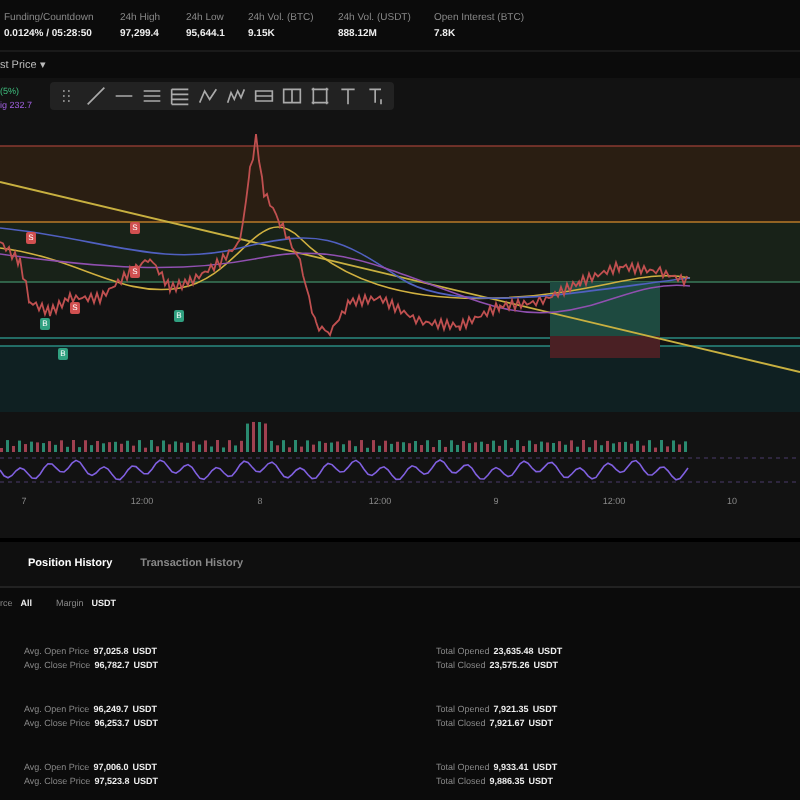 This screenshot has width=800, height=800. Describe the element at coordinates (605, 347) in the screenshot. I see `loss-zone` at that location.